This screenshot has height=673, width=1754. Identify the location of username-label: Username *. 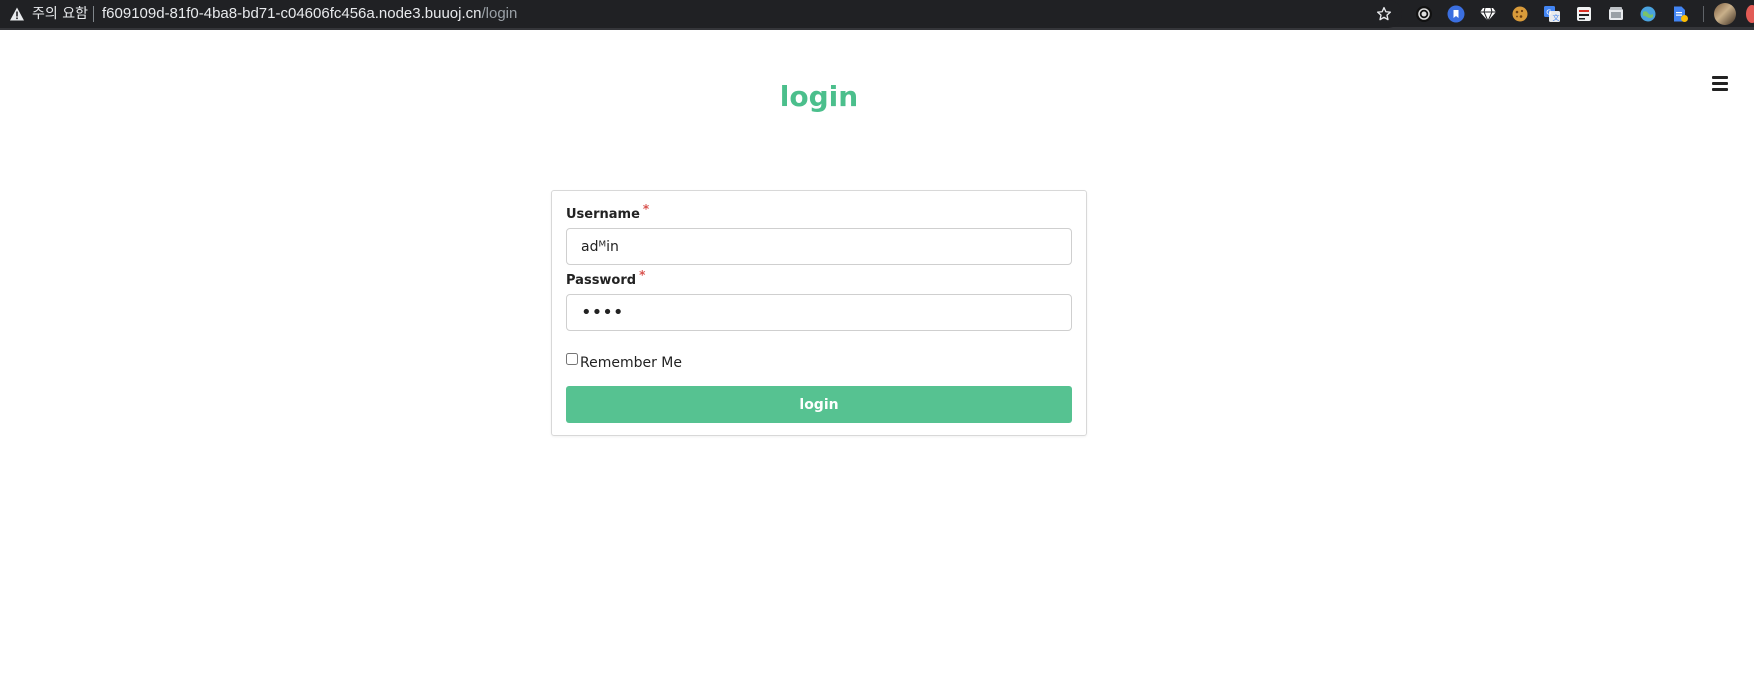
(607, 212).